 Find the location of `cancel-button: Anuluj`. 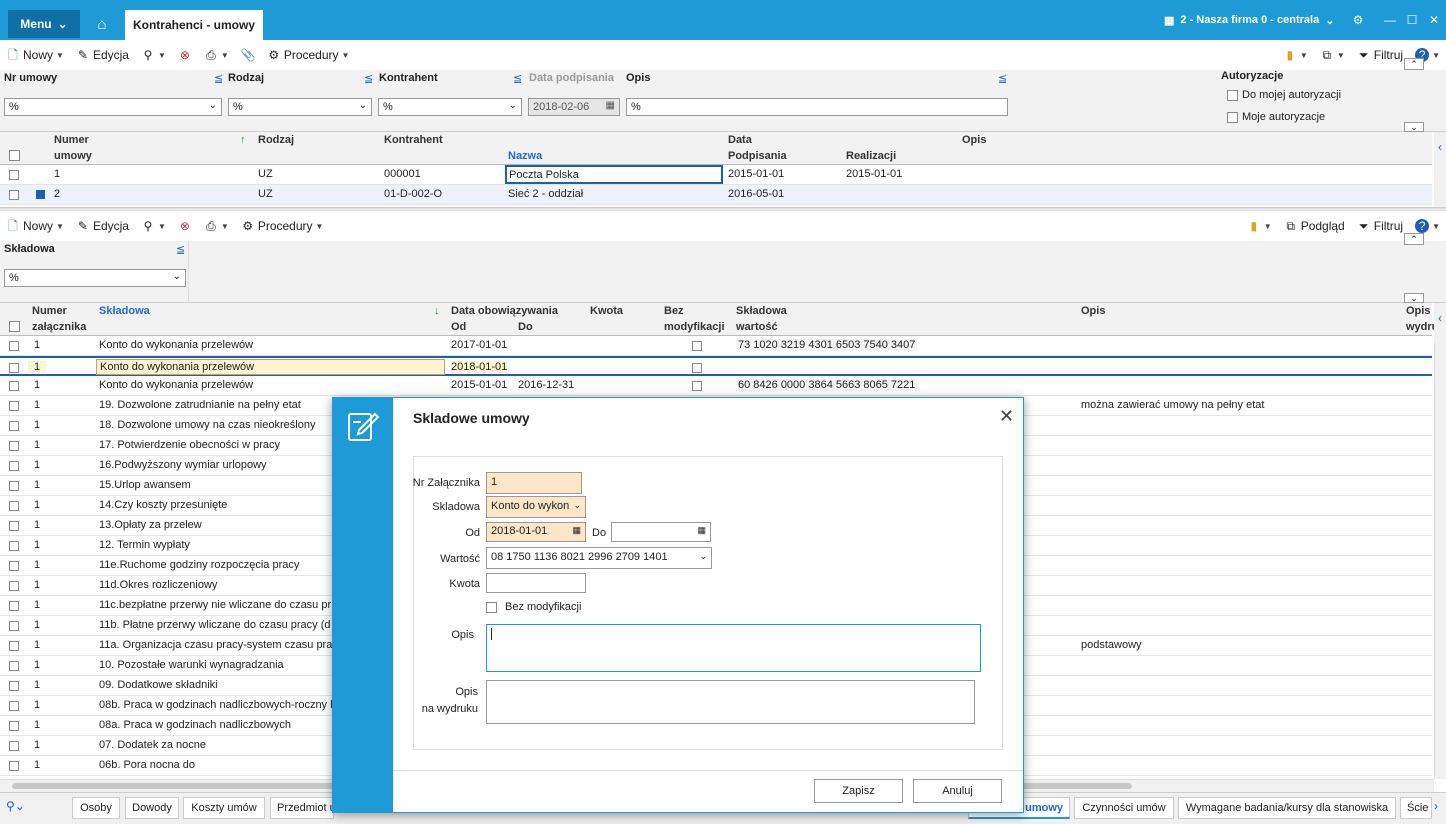

cancel-button: Anuluj is located at coordinates (957, 791).